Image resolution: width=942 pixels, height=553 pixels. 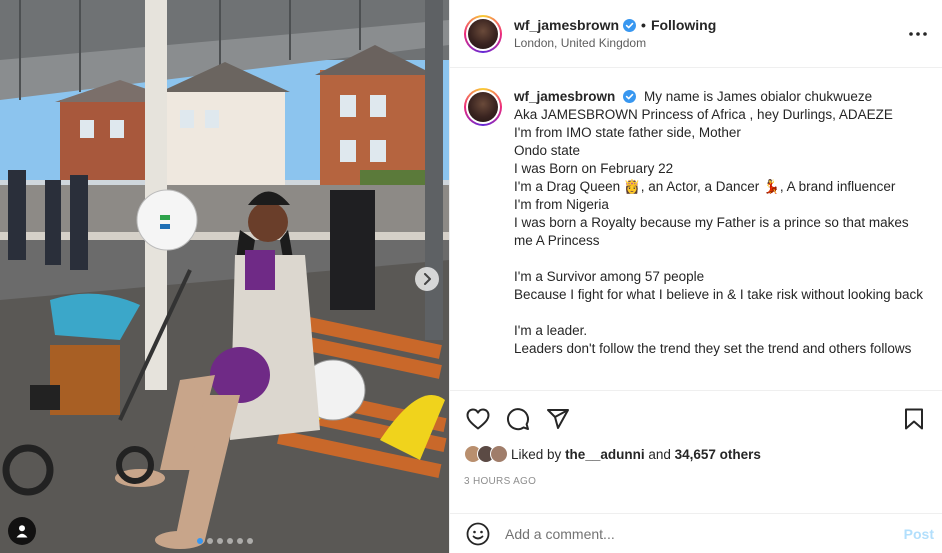 I want to click on more-options-icon, so click(x=918, y=34).